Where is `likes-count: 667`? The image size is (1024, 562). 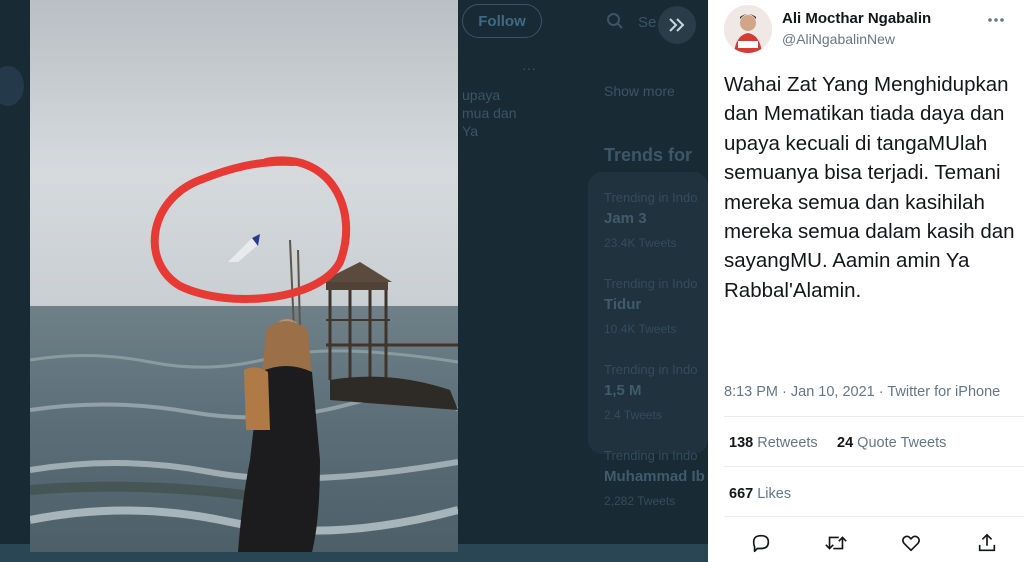 likes-count: 667 is located at coordinates (741, 494).